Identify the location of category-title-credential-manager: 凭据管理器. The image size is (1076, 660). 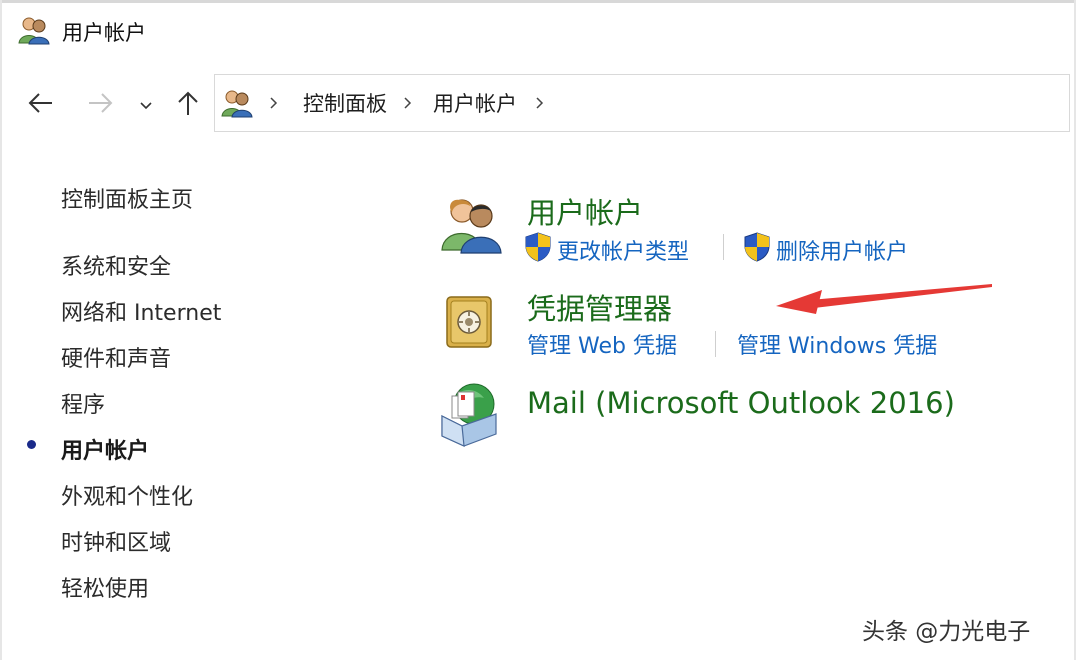
(599, 307).